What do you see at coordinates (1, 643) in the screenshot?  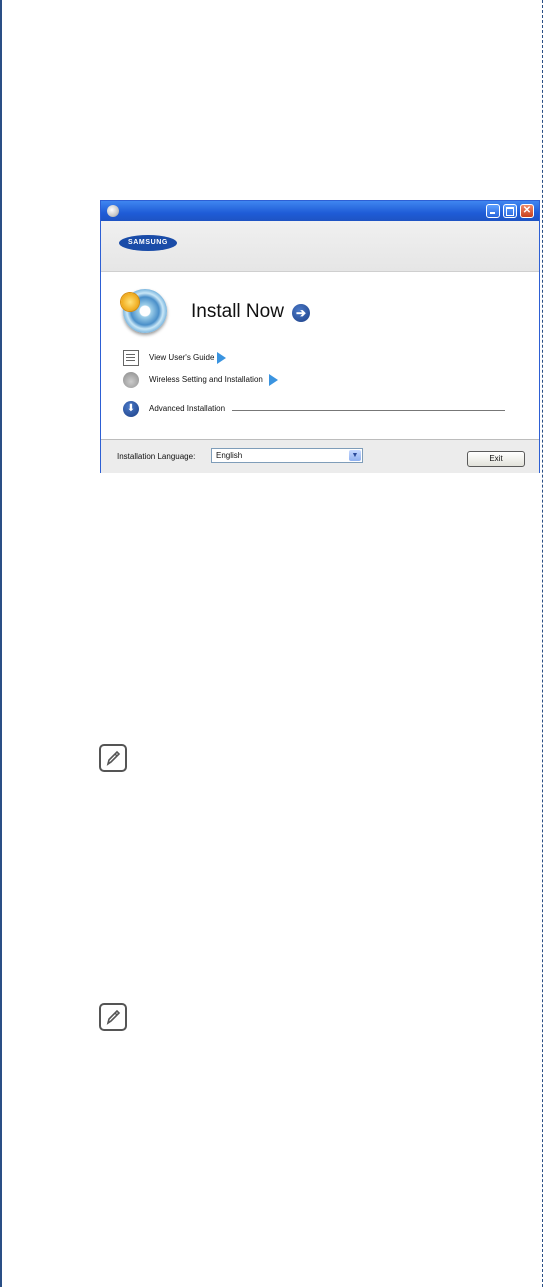 I see `page-left-rule` at bounding box center [1, 643].